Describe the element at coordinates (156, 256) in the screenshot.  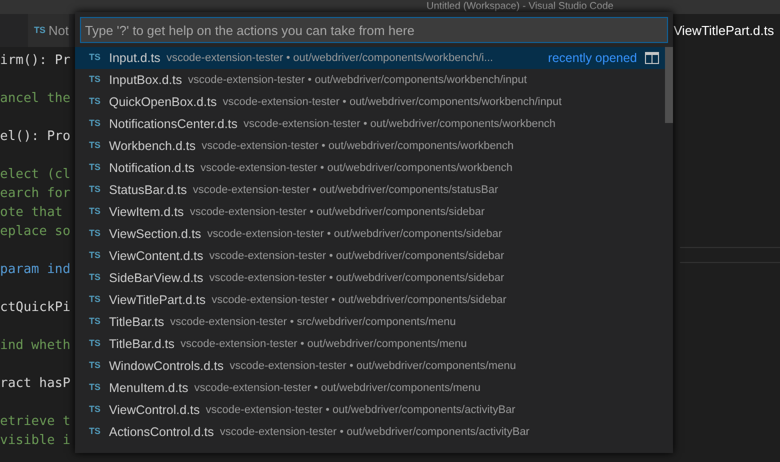
I see `file-name: ViewContent.d.ts` at that location.